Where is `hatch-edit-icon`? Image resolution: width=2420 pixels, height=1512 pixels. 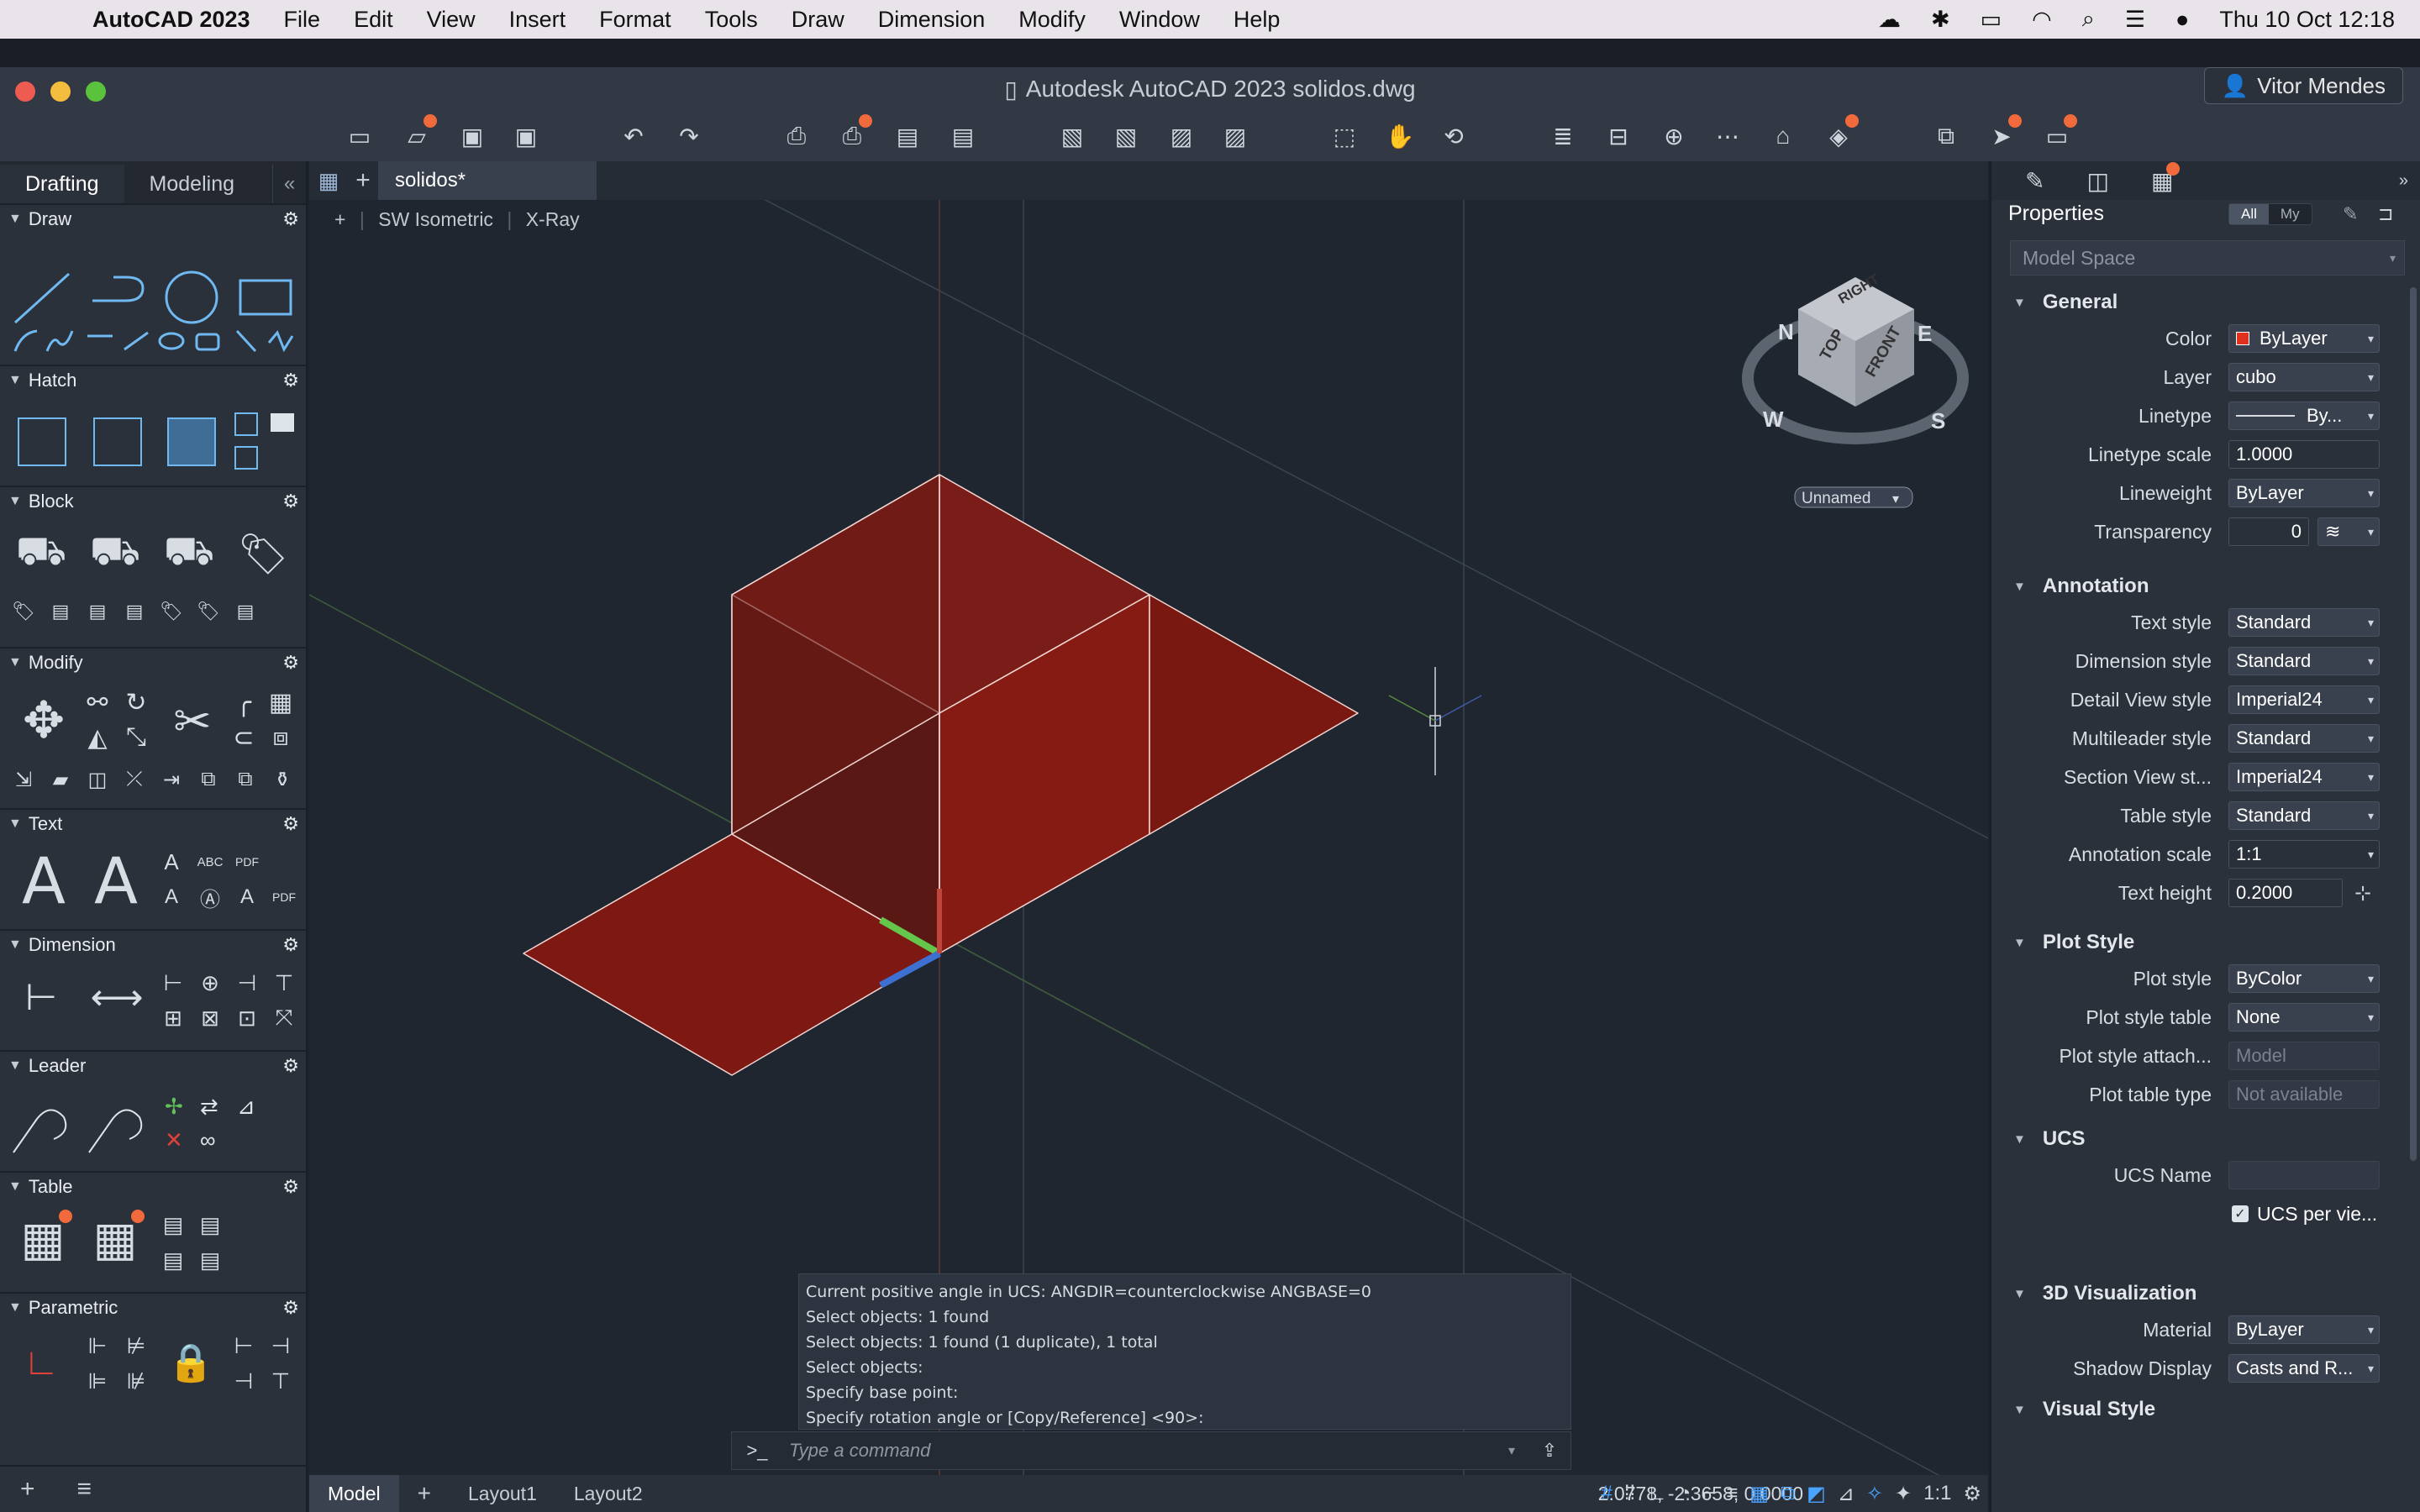
hatch-edit-icon is located at coordinates (246, 458).